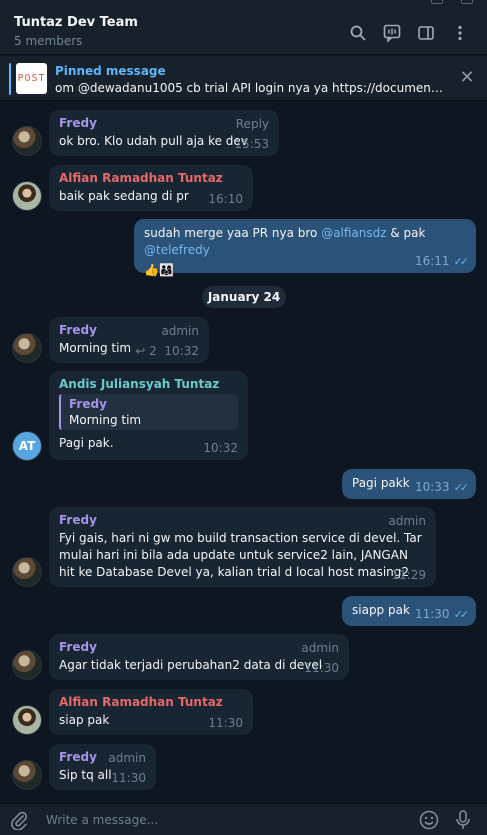 This screenshot has width=487, height=835. What do you see at coordinates (148, 412) in the screenshot?
I see `quoted-reply: Fredy Morning tim` at bounding box center [148, 412].